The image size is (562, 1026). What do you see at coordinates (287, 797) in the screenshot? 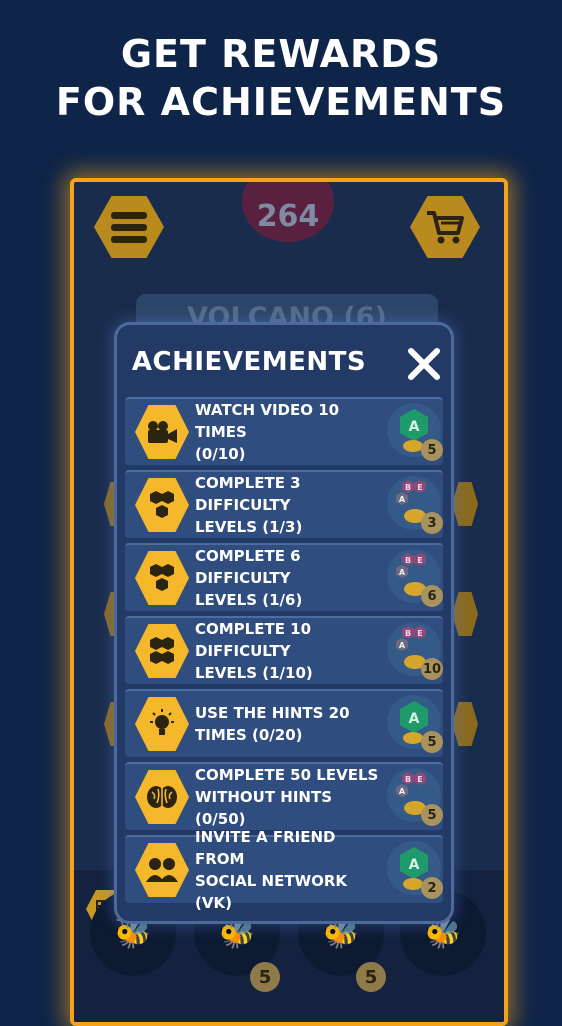
I see `achievement-text: COMPLETE 50 LEVELS WITHOUT HINTS (0/50)` at bounding box center [287, 797].